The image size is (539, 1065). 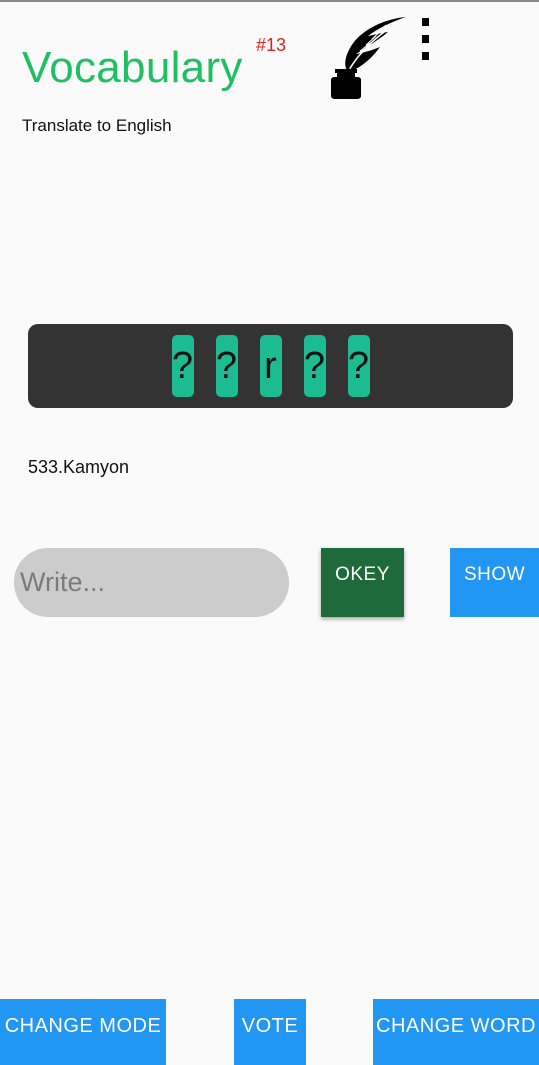 What do you see at coordinates (270, 1032) in the screenshot?
I see `vote-button: VOTE` at bounding box center [270, 1032].